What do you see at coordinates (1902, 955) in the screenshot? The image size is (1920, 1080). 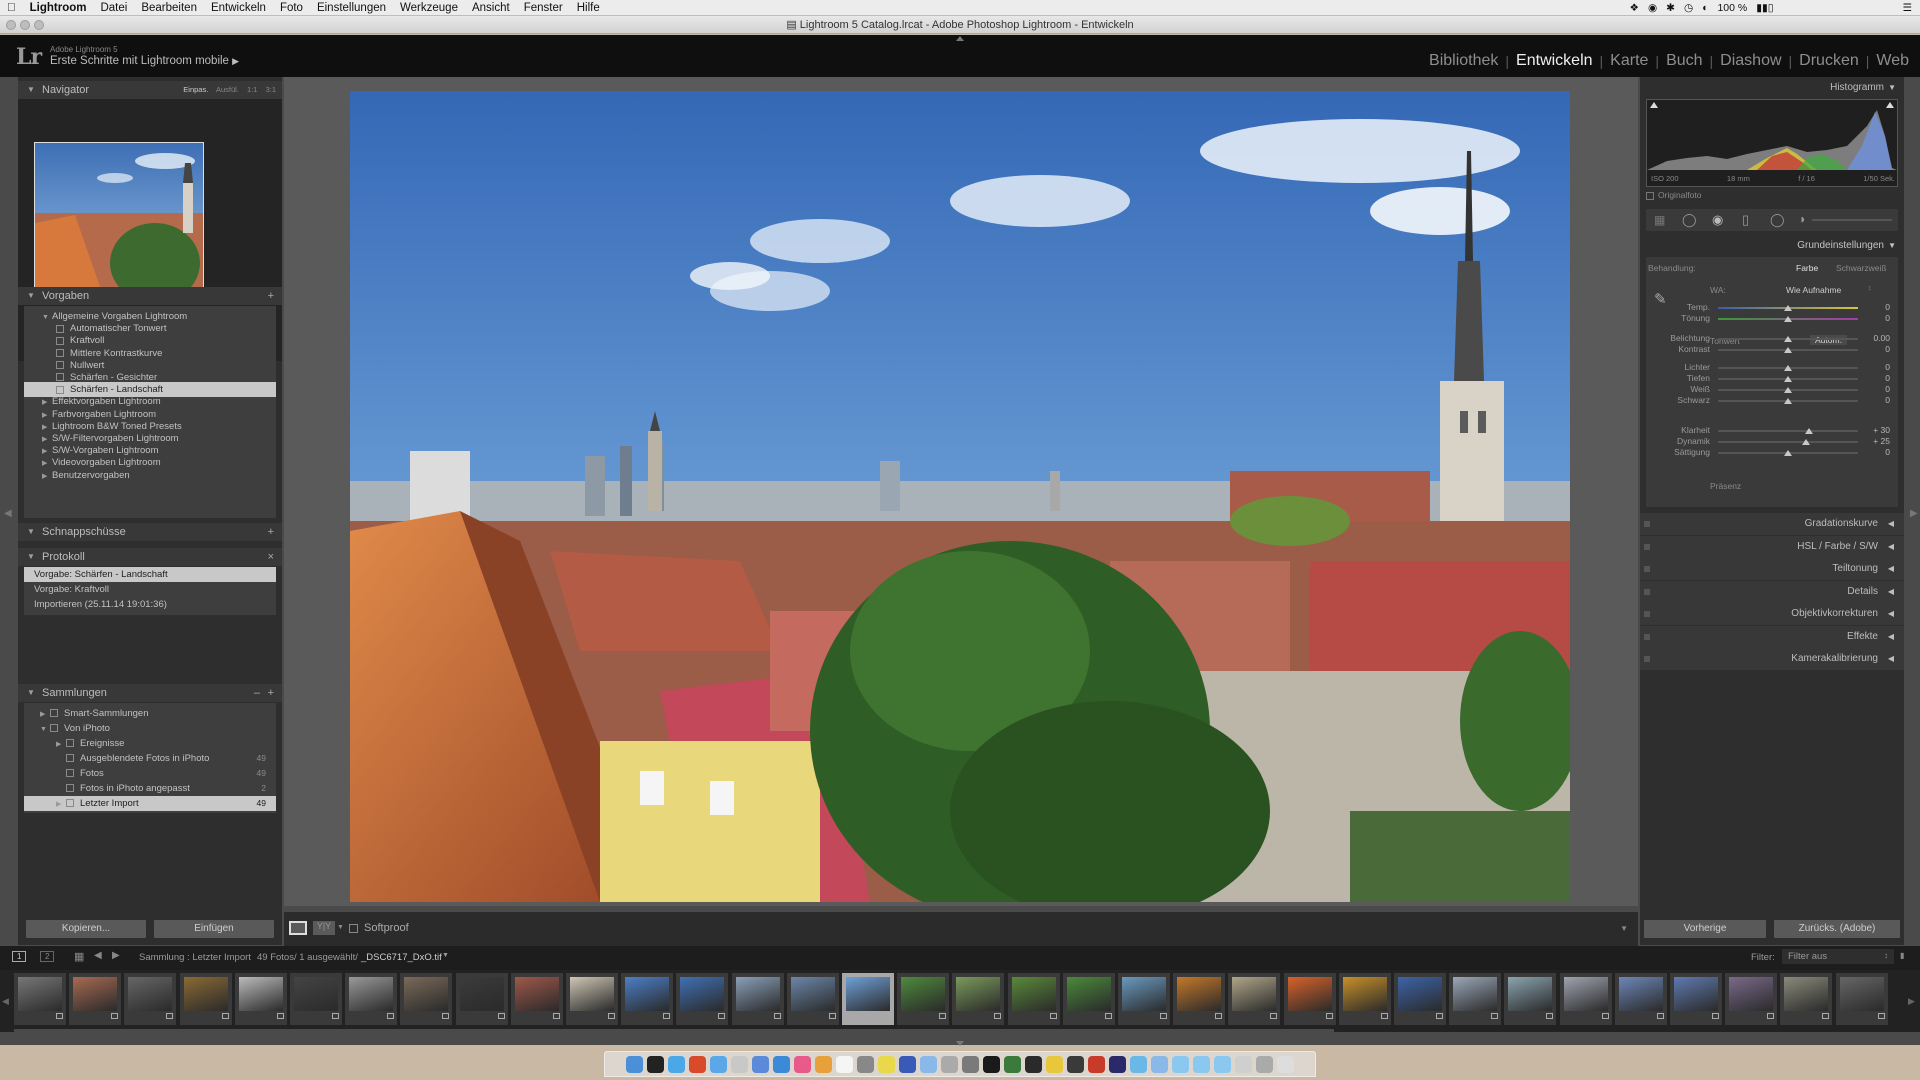 I see `filter-lock-icon: ▮` at bounding box center [1902, 955].